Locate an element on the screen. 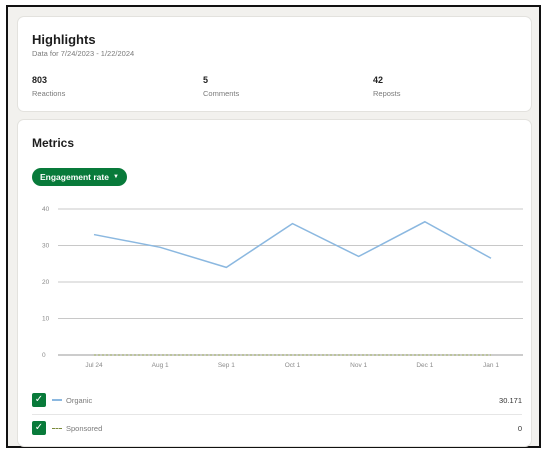 This screenshot has width=550, height=453. x-tick-label: Aug 1 is located at coordinates (160, 365).